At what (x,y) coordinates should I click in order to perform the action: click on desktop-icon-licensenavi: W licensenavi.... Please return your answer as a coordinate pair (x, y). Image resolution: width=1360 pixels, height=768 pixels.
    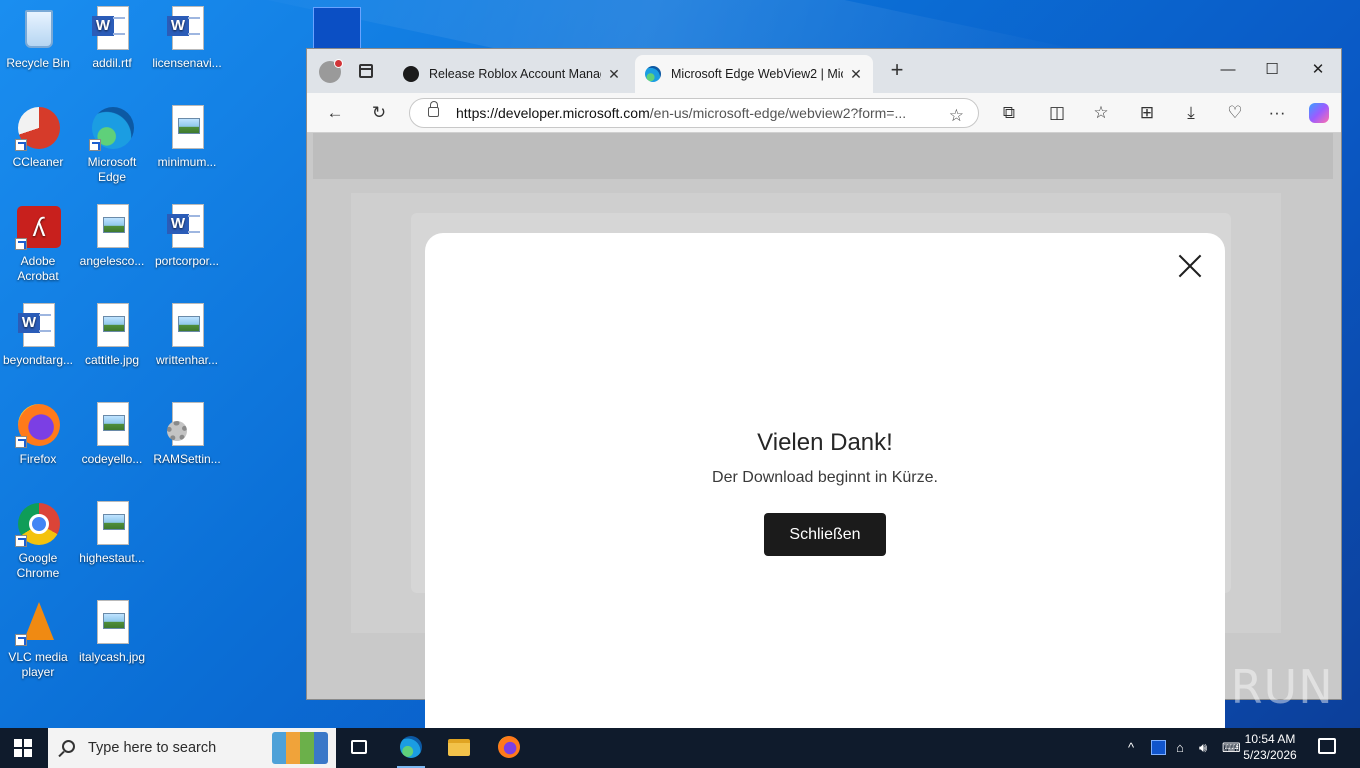
    Looking at the image, I should click on (187, 38).